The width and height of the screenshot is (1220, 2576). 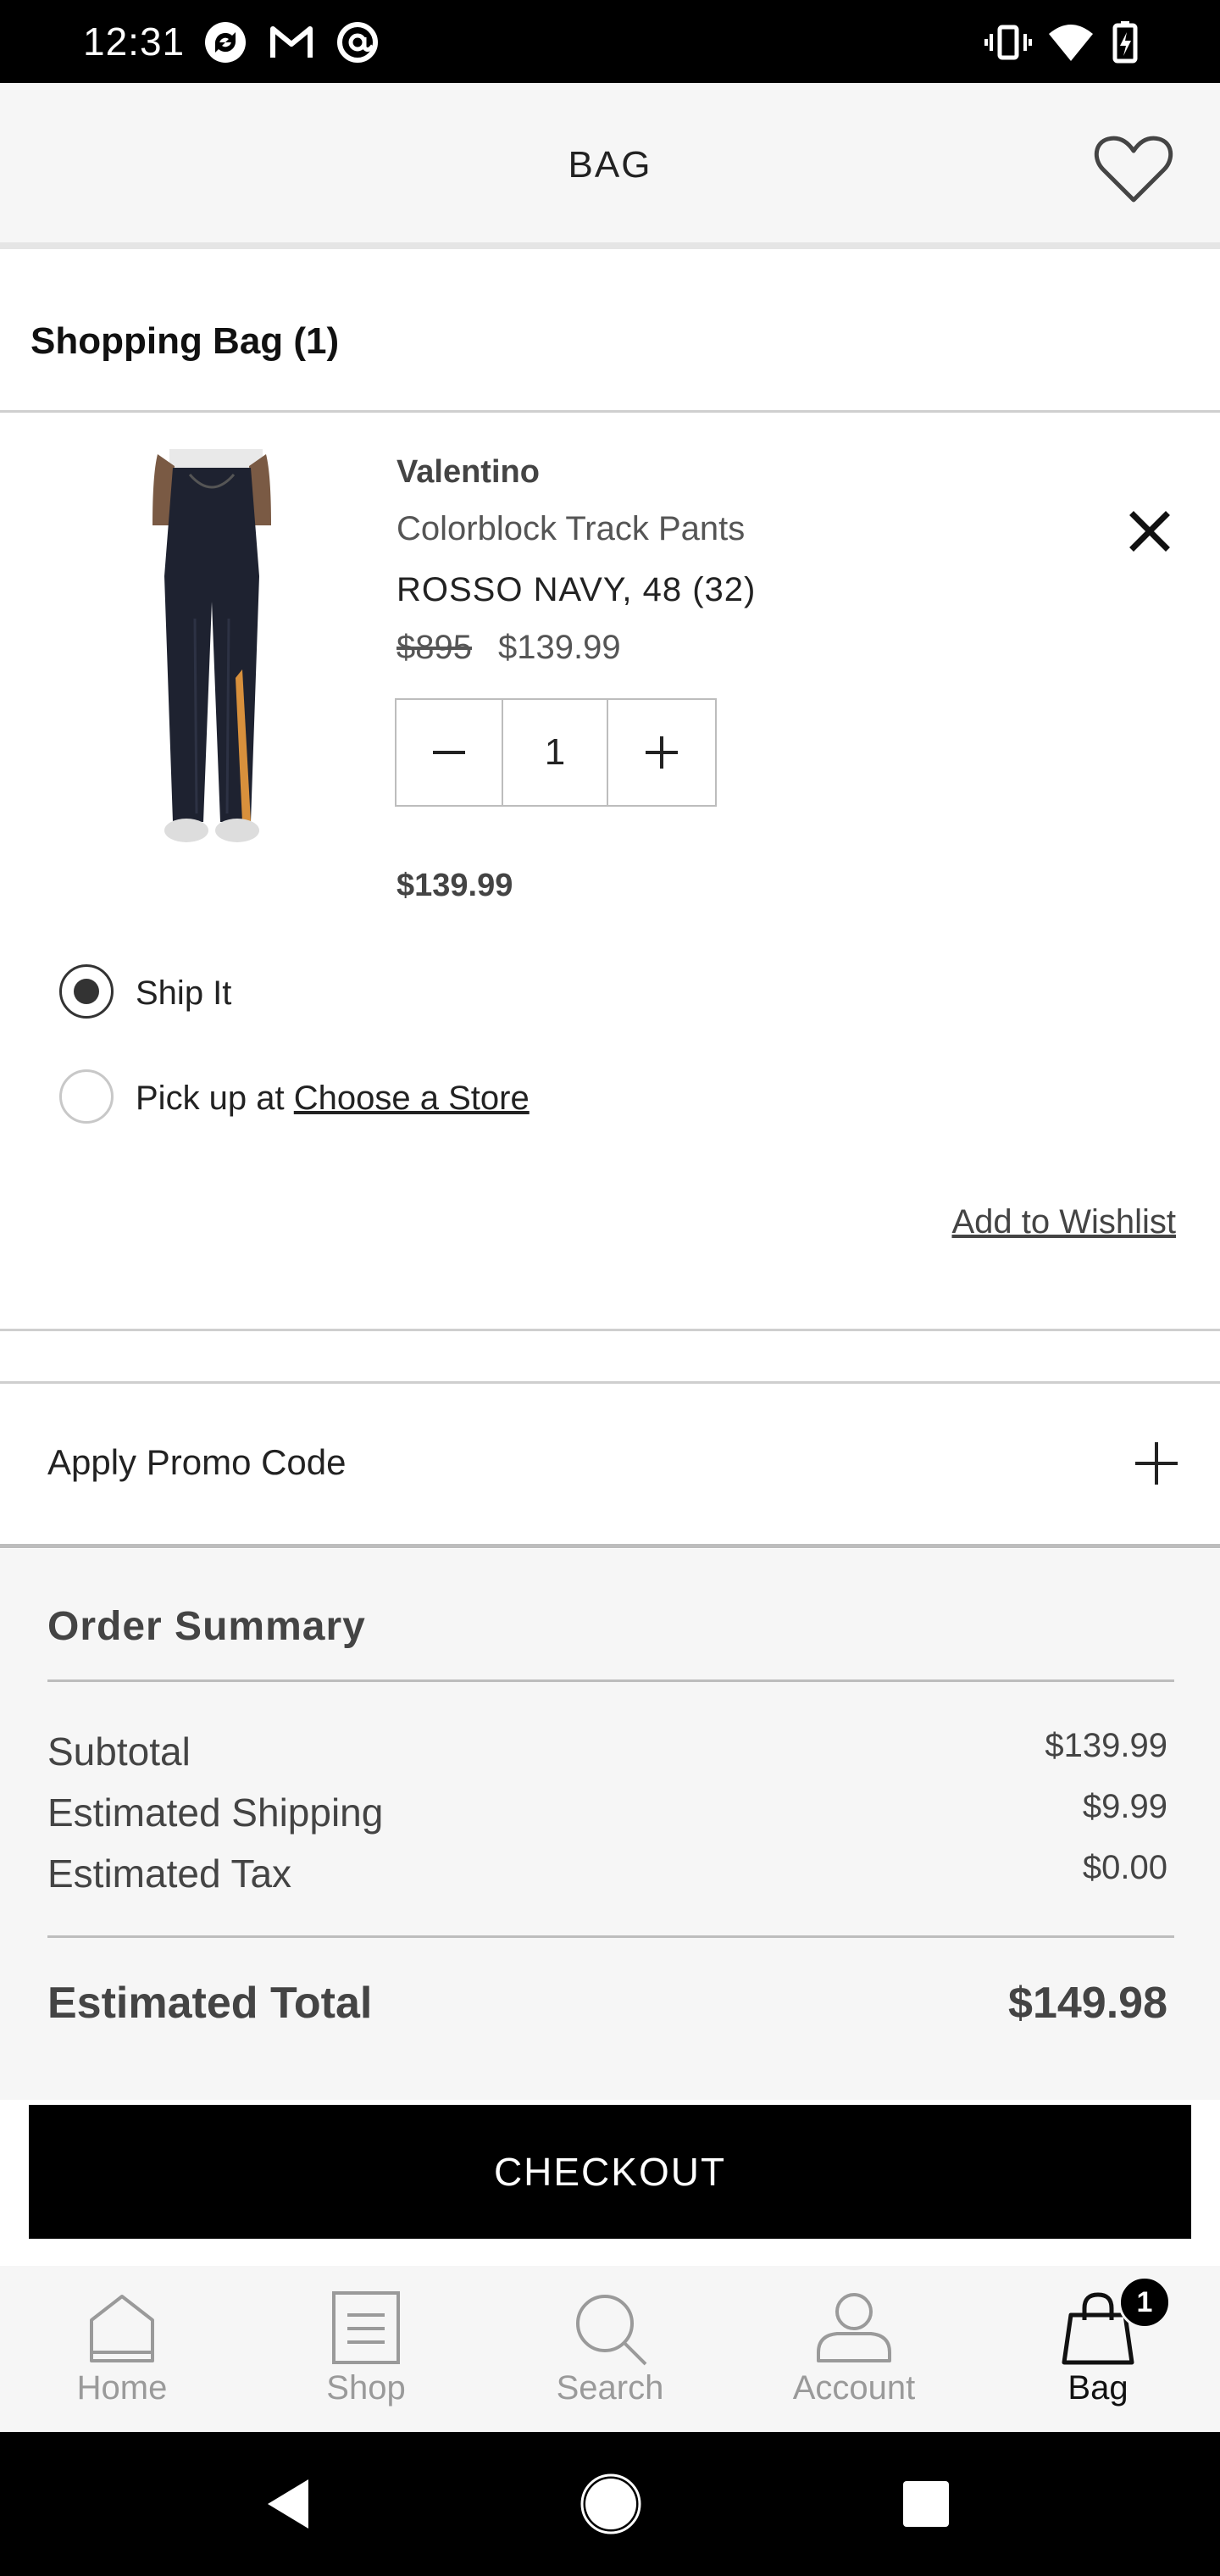 What do you see at coordinates (1144, 2302) in the screenshot?
I see `bag-count-badge: 1` at bounding box center [1144, 2302].